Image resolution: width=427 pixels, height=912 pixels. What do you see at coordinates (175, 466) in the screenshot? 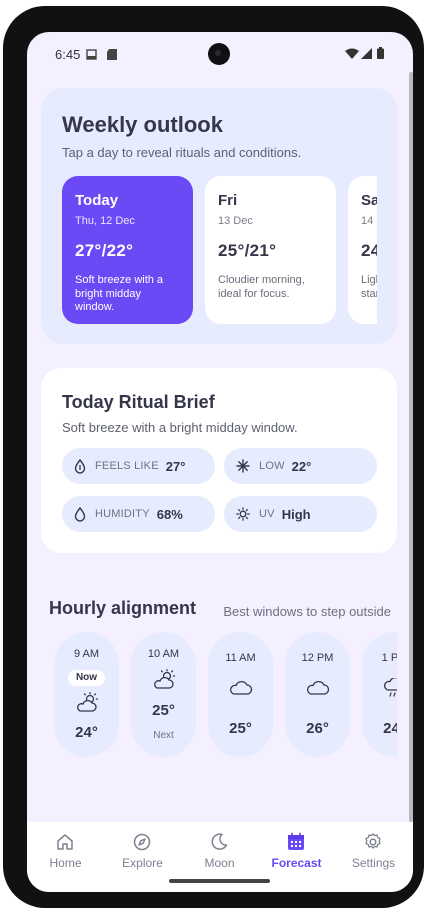
I see `stat-value: 27°` at bounding box center [175, 466].